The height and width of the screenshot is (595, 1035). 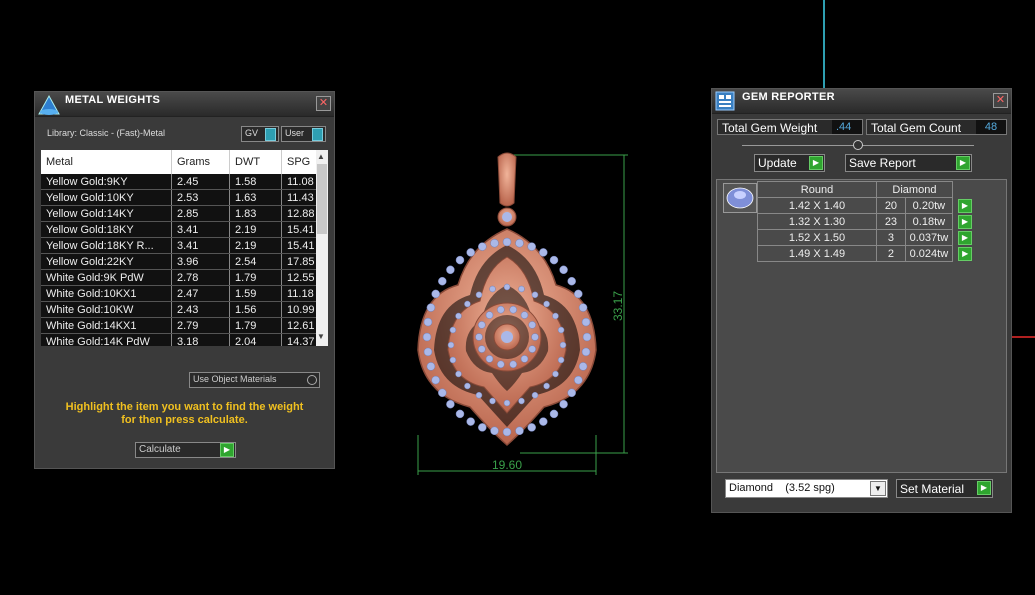 I want to click on slider-knob, so click(x=858, y=145).